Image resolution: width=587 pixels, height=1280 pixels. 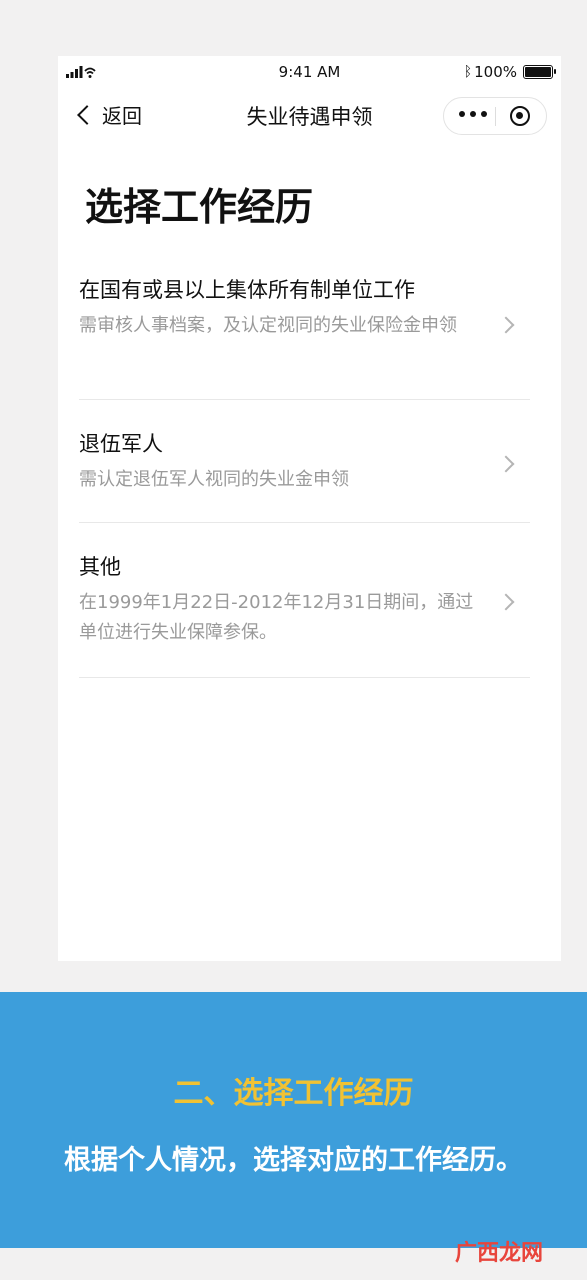 What do you see at coordinates (214, 479) in the screenshot?
I see `option-description: 需认定退伍军人视同的失业金申领` at bounding box center [214, 479].